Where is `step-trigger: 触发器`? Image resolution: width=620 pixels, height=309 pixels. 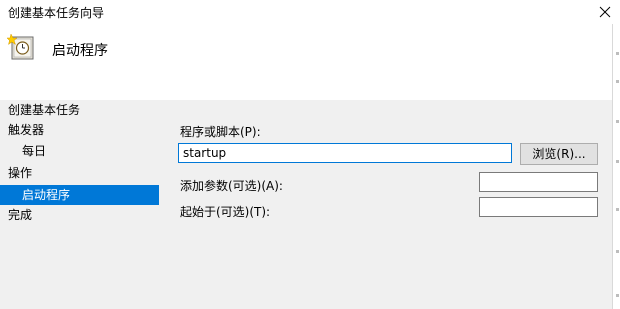 step-trigger: 触发器 is located at coordinates (79, 130).